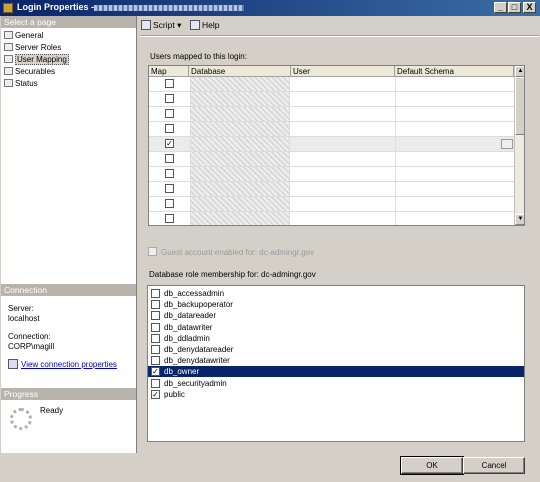 Image resolution: width=540 pixels, height=482 pixels. I want to click on column-header-map: Map, so click(169, 71).